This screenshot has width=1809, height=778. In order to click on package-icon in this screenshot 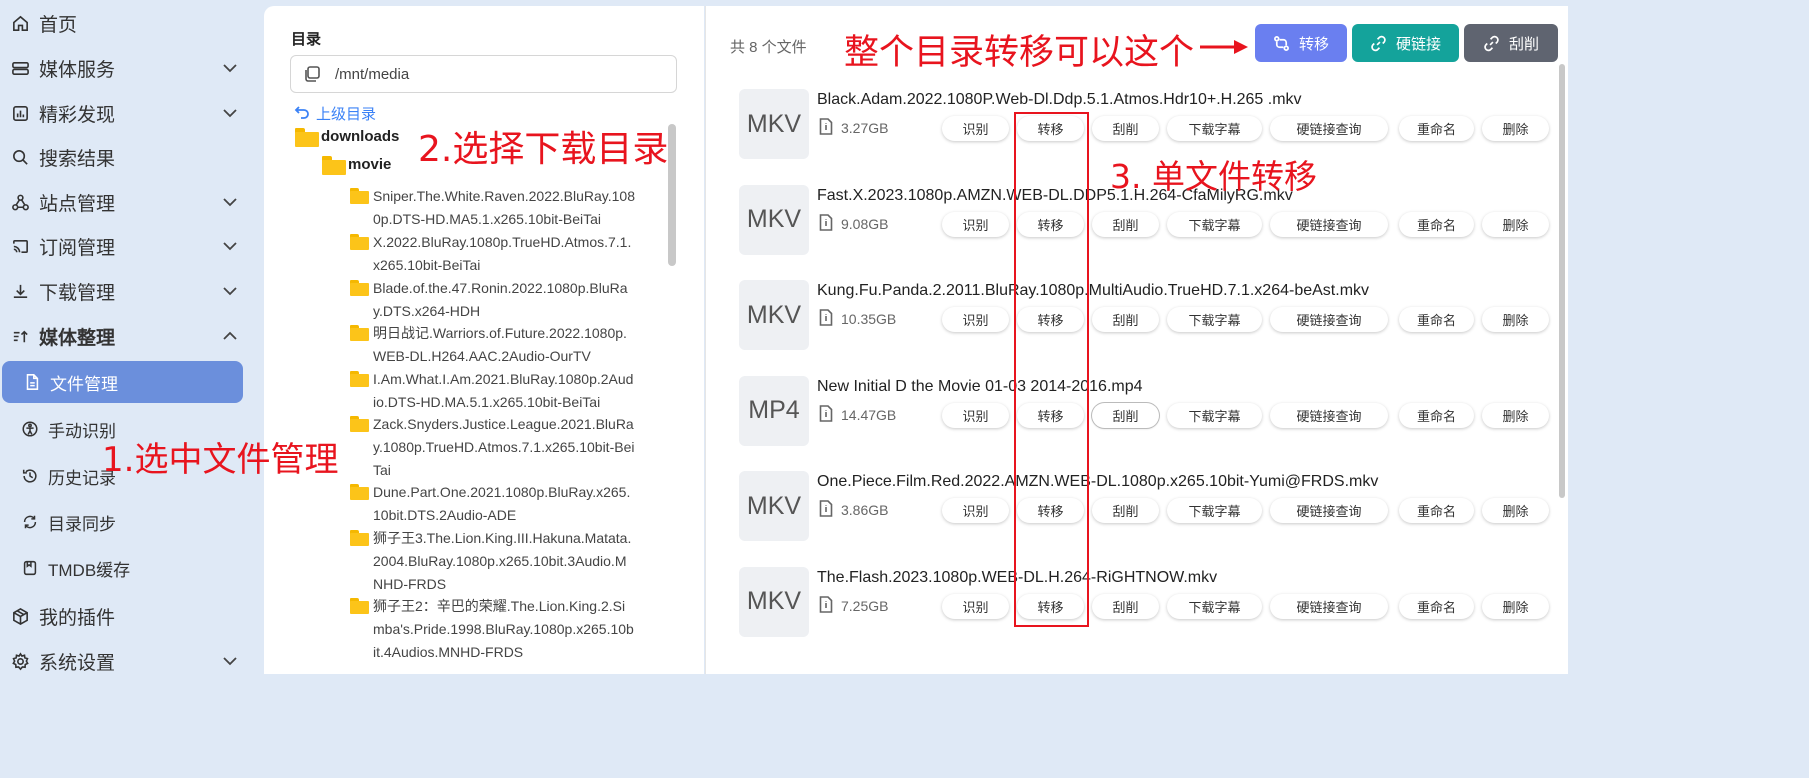, I will do `click(20, 616)`.